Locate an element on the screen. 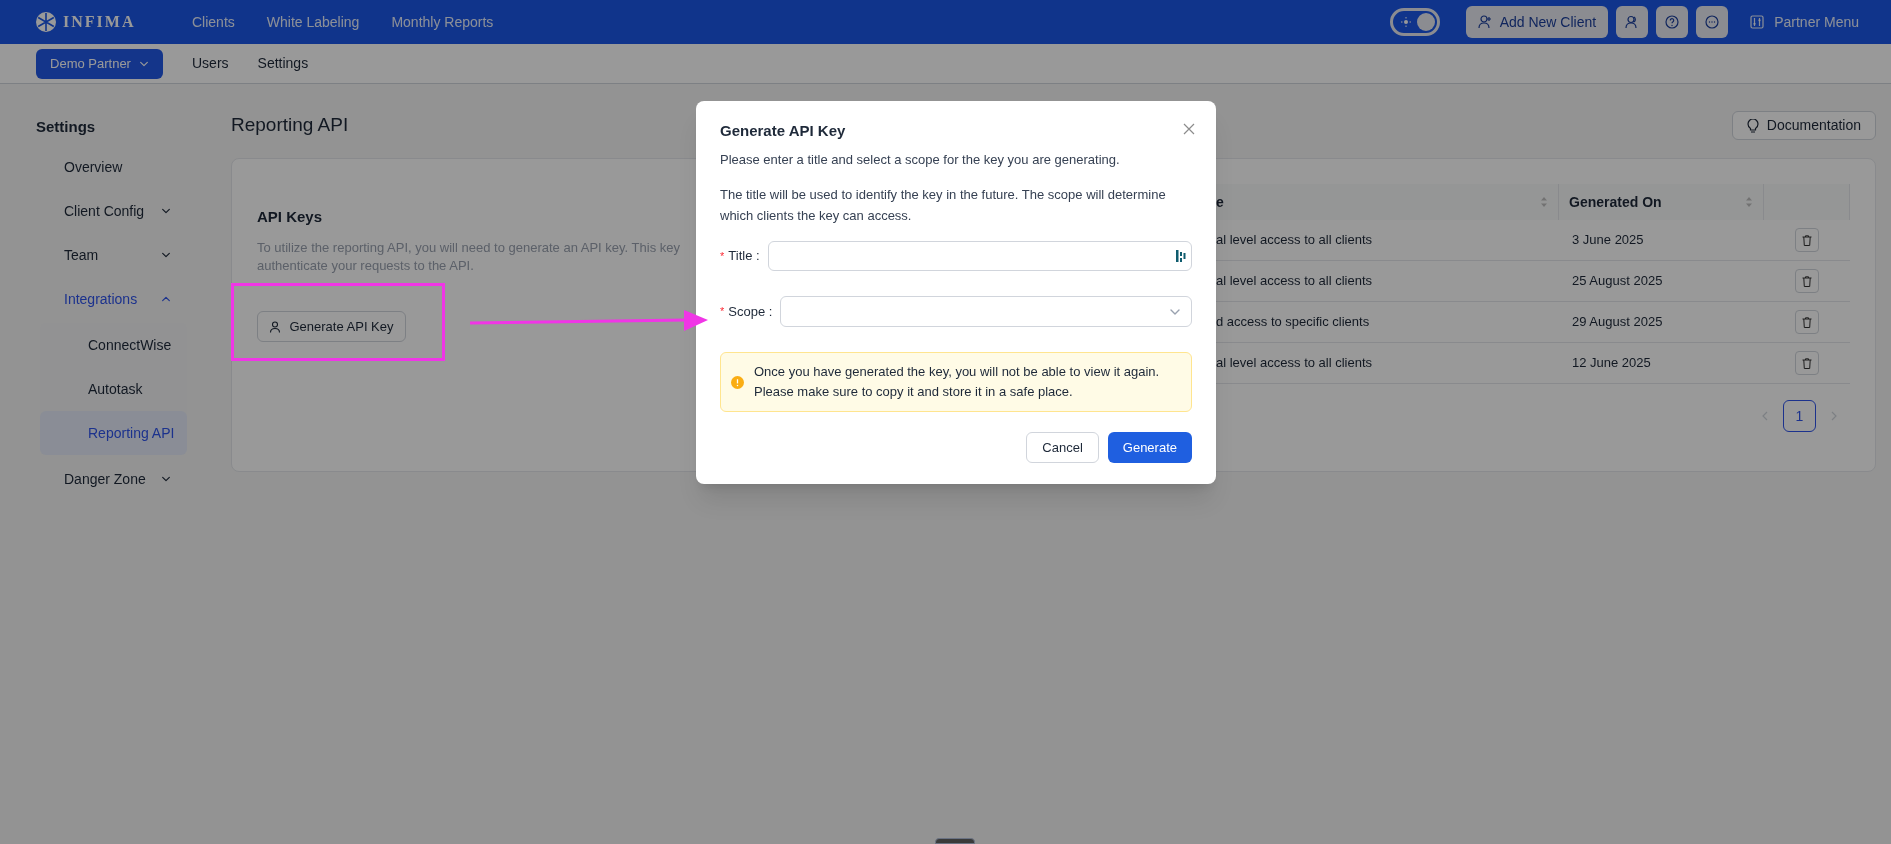  add-user-icon is located at coordinates (1484, 22).